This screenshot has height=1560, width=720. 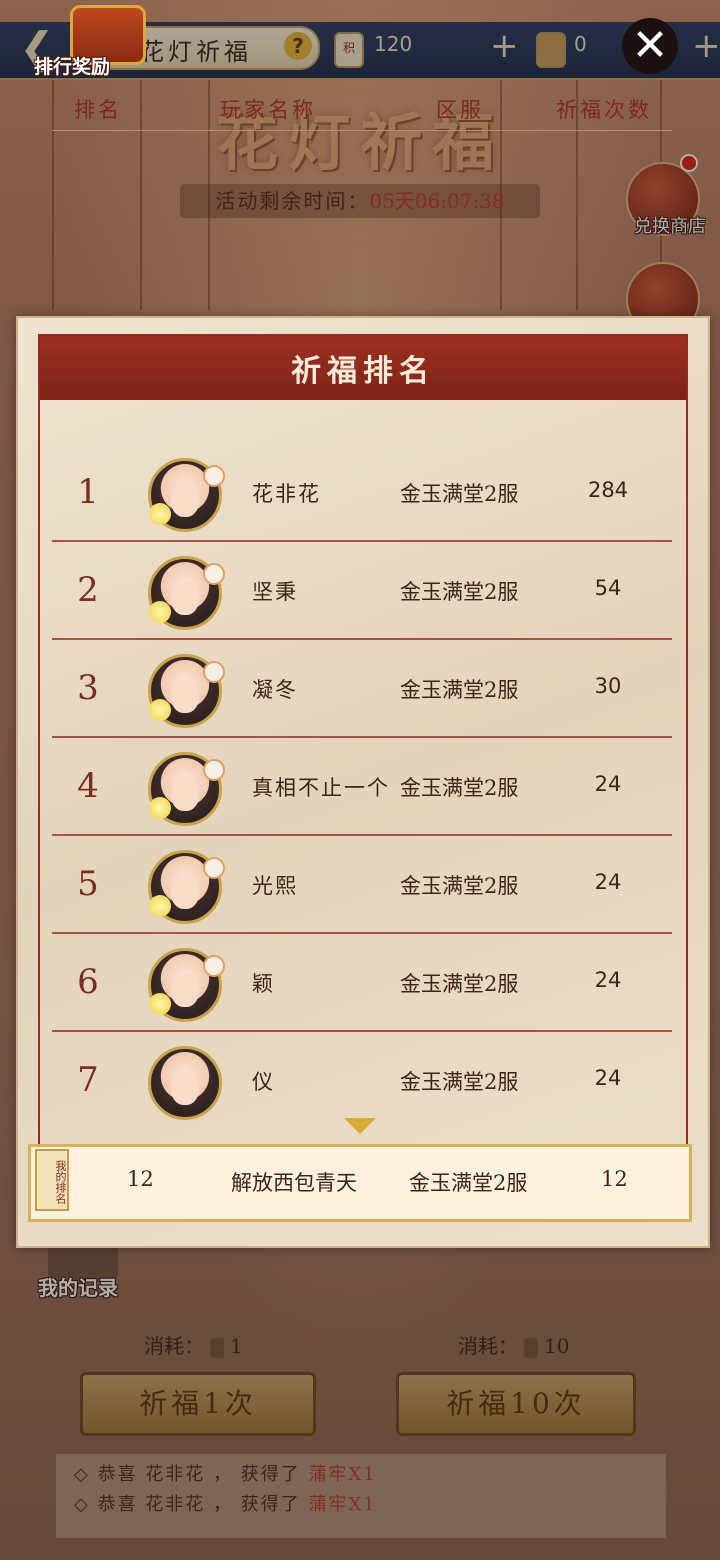 What do you see at coordinates (275, 886) in the screenshot?
I see `row-player-name: 光熙` at bounding box center [275, 886].